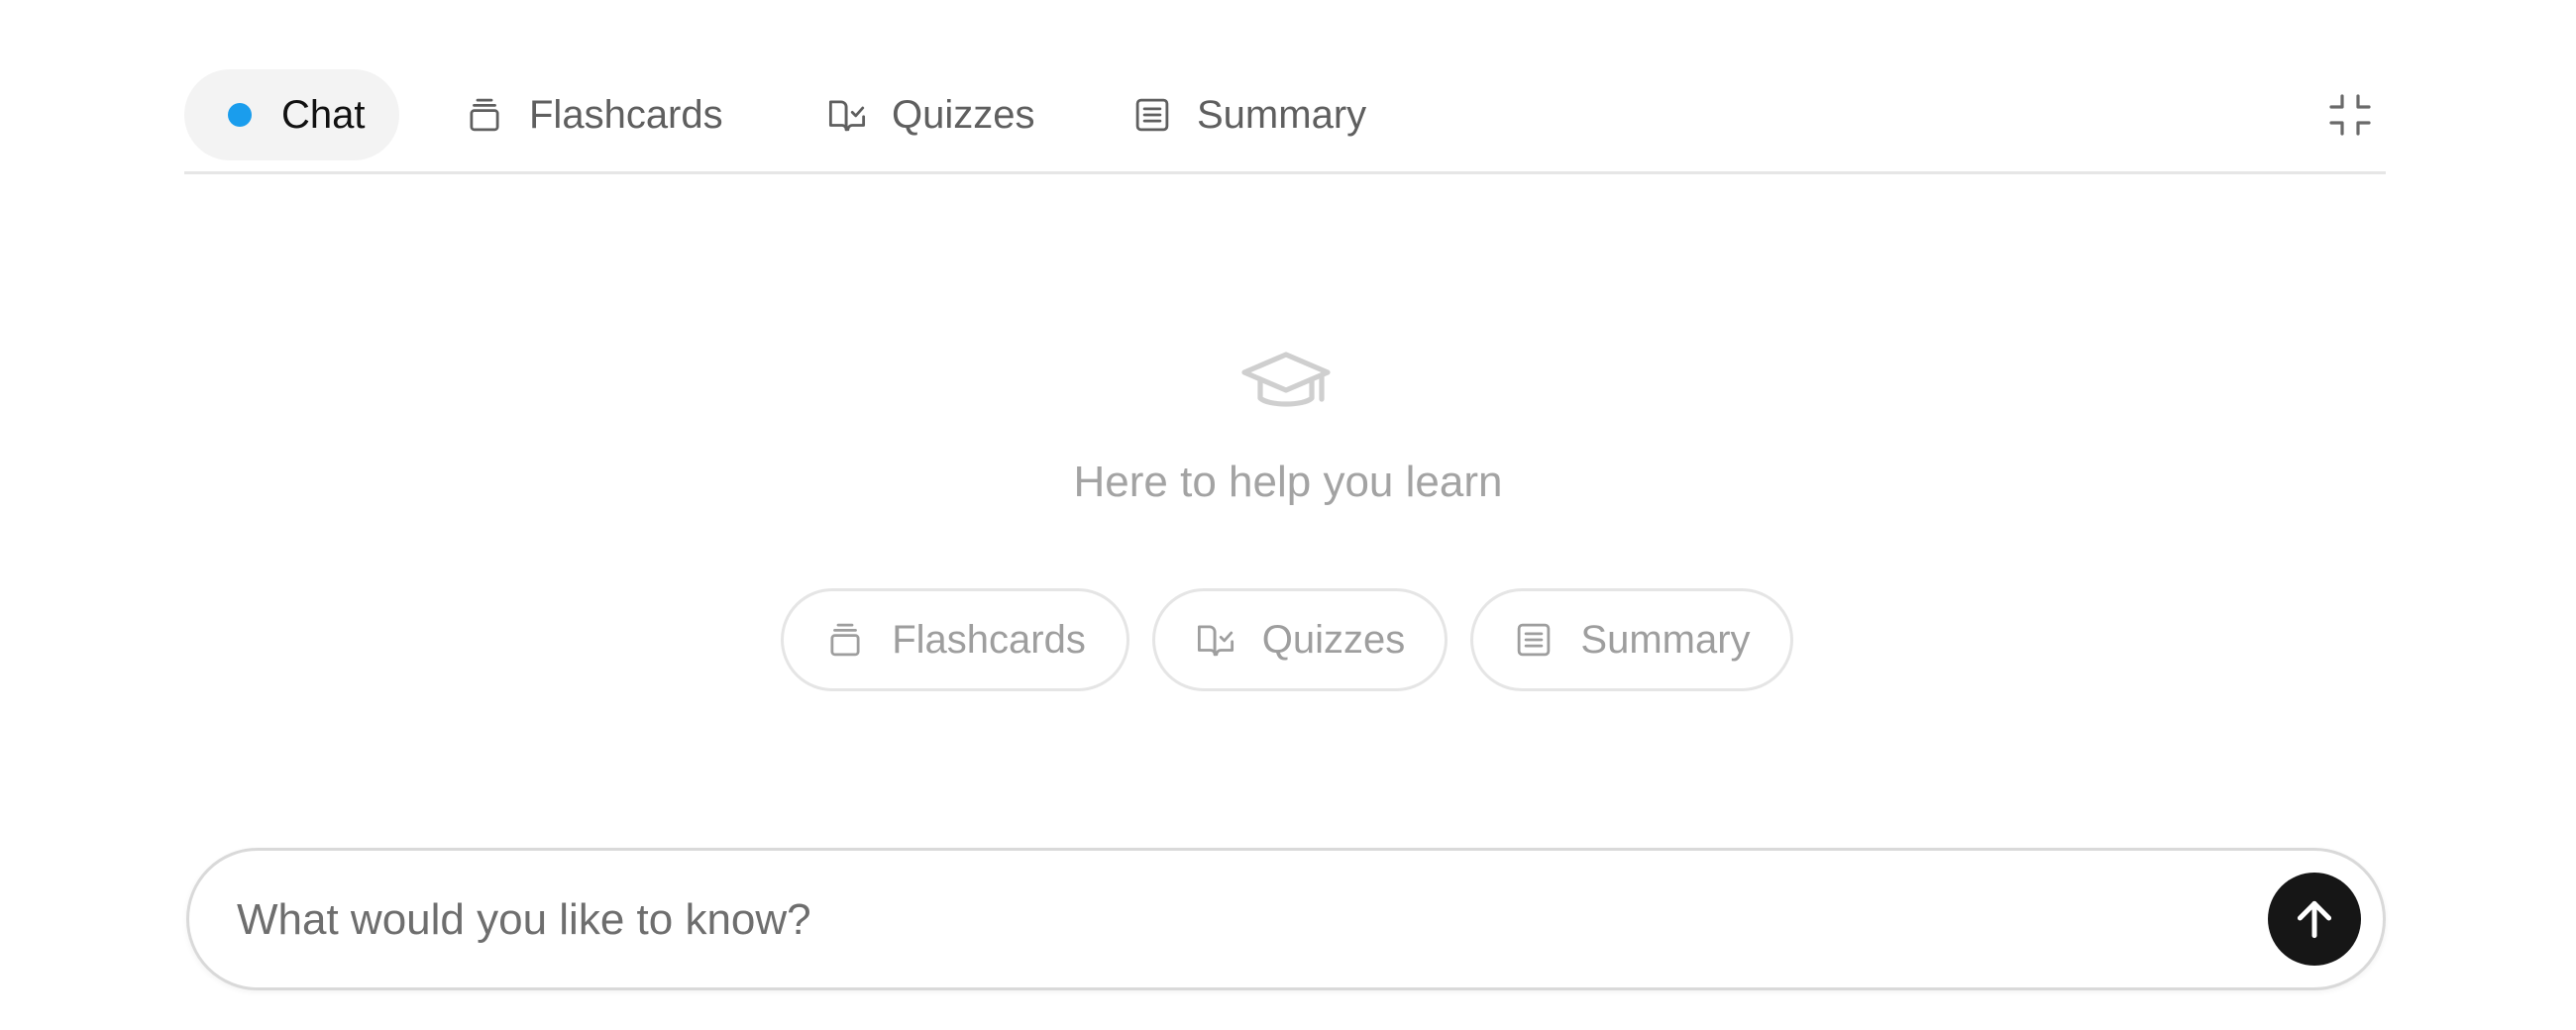 The height and width of the screenshot is (1030, 2576). What do you see at coordinates (1286, 385) in the screenshot?
I see `graduation-cap-icon` at bounding box center [1286, 385].